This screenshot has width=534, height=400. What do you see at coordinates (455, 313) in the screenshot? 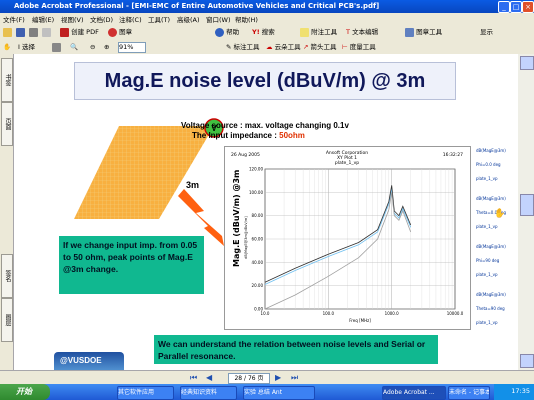
I see `x-tick-label: 10000.0` at bounding box center [455, 313].